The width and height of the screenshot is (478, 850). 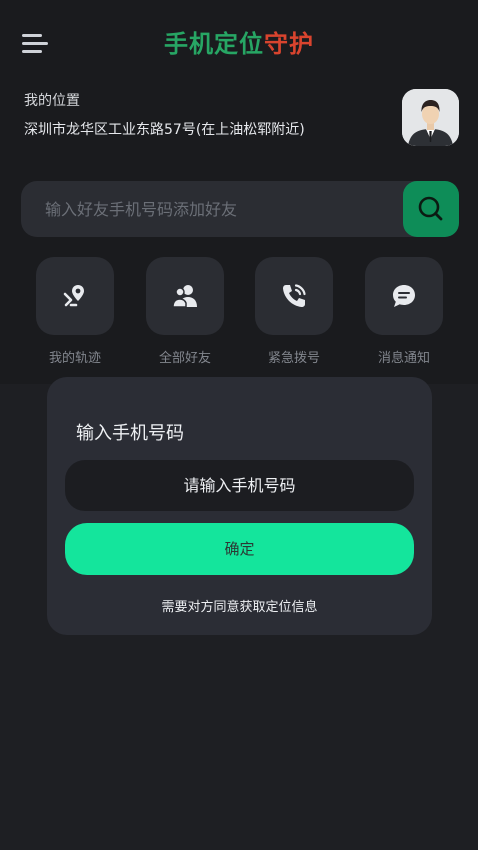 I want to click on app-title: 手机定位守护, so click(x=239, y=41).